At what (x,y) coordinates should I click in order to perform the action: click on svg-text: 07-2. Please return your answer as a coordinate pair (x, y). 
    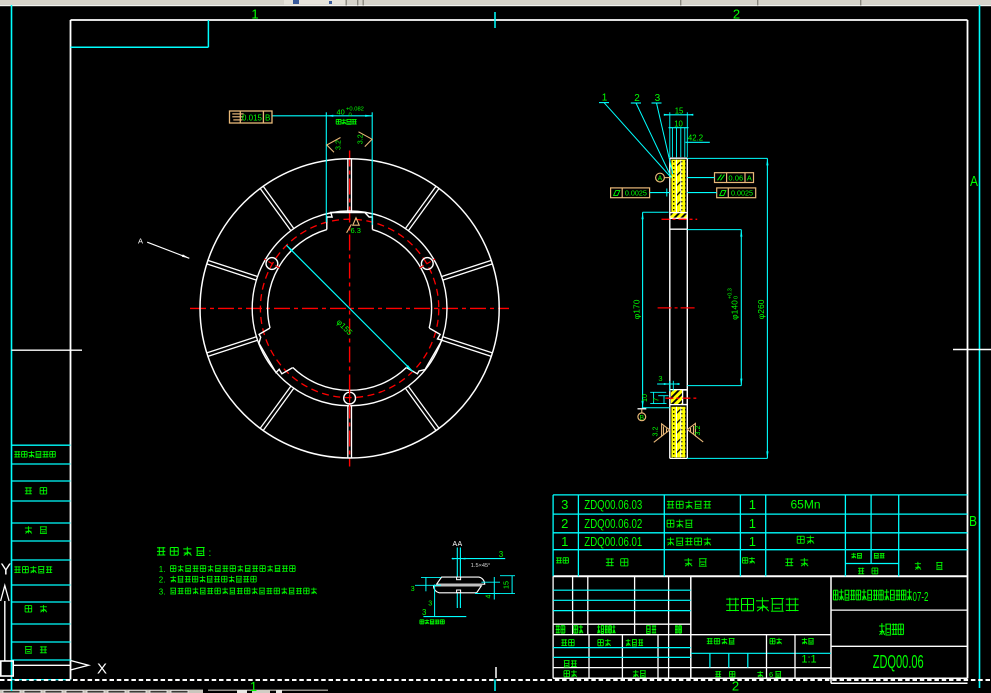
    Looking at the image, I should click on (921, 596).